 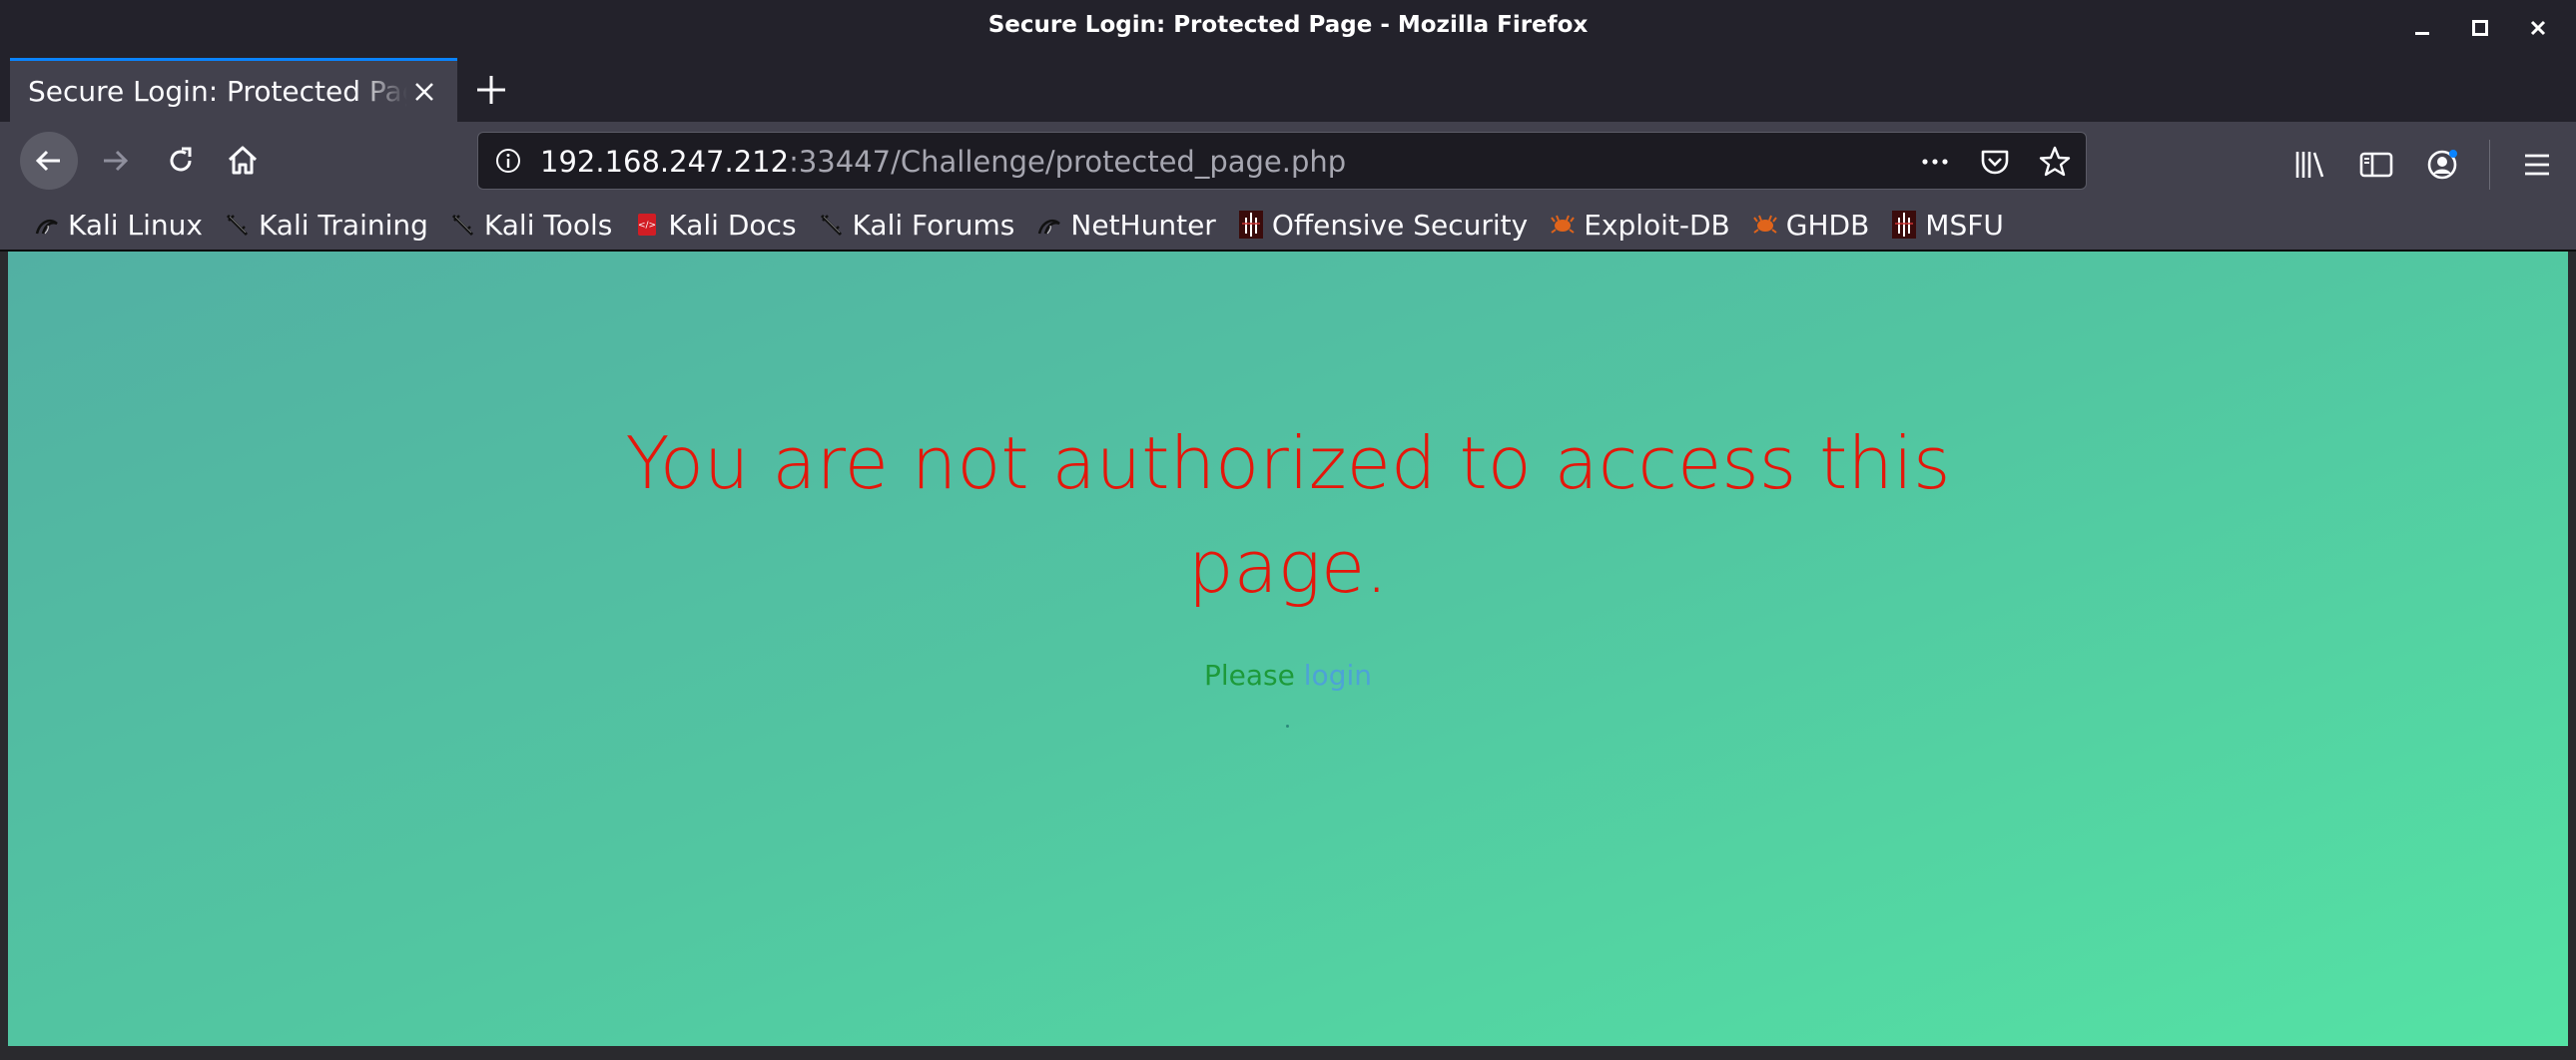 What do you see at coordinates (2422, 34) in the screenshot?
I see `minimize-icon` at bounding box center [2422, 34].